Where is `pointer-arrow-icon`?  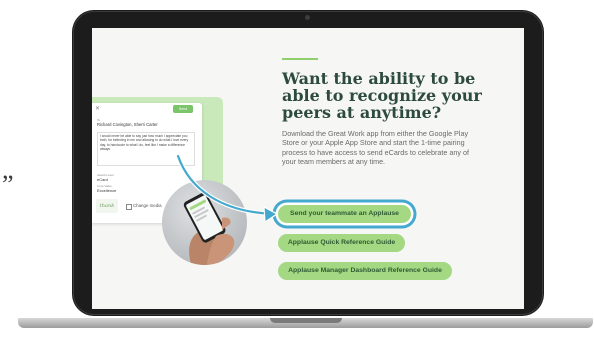
pointer-arrow-icon is located at coordinates (227, 188).